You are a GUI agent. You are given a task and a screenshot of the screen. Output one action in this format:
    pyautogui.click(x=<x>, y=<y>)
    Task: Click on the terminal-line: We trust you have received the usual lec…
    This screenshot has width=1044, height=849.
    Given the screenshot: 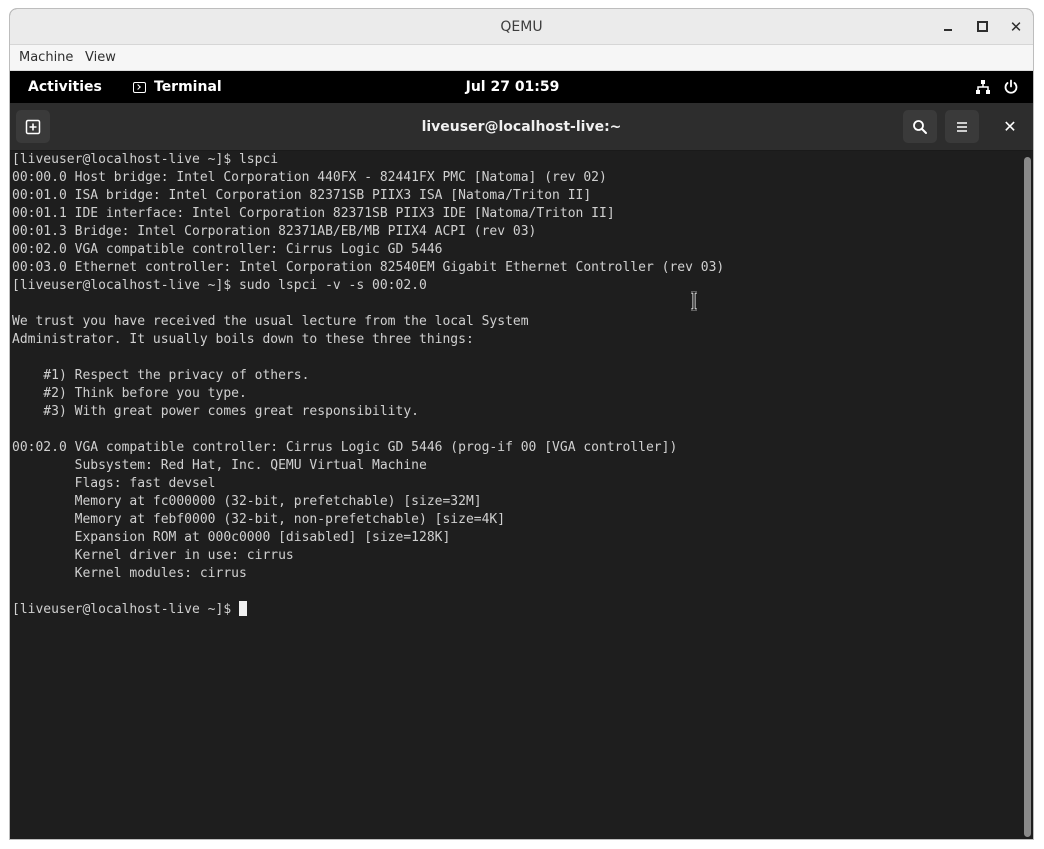 What is the action you would take?
    pyautogui.click(x=270, y=321)
    